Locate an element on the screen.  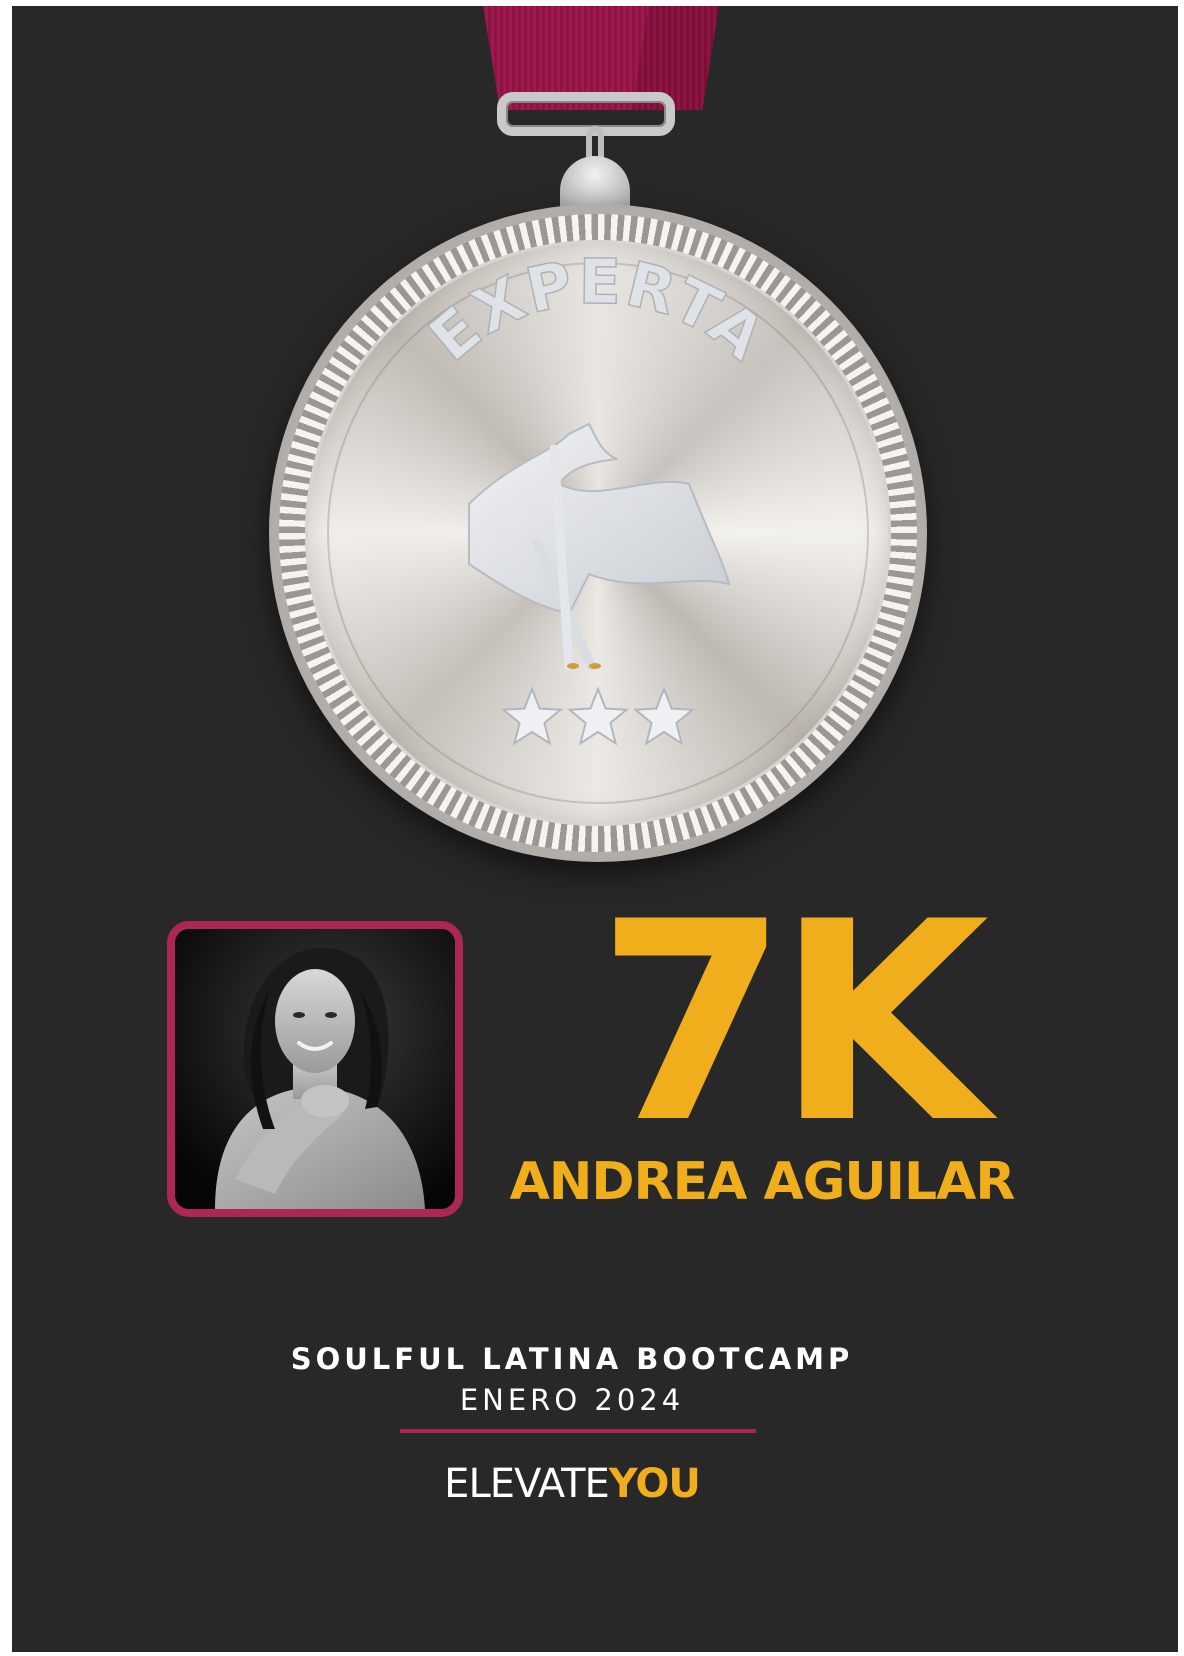
medal-emblem: EXPERTA is located at coordinates (597, 495).